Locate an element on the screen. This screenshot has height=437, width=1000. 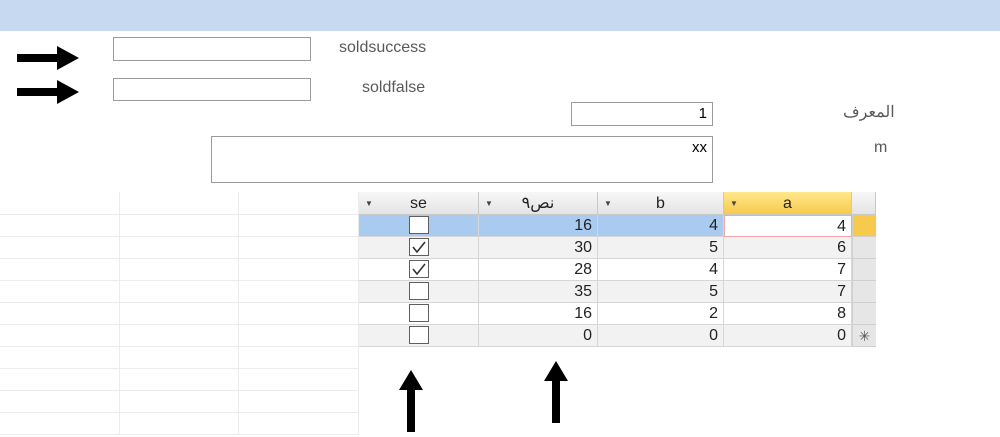
soldsuccess-field is located at coordinates (212, 49).